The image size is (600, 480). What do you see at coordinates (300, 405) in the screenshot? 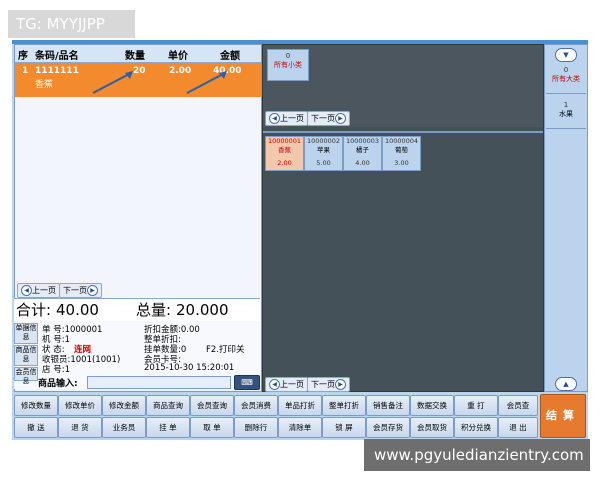
I see `item-discount-button: 单品打折` at bounding box center [300, 405].